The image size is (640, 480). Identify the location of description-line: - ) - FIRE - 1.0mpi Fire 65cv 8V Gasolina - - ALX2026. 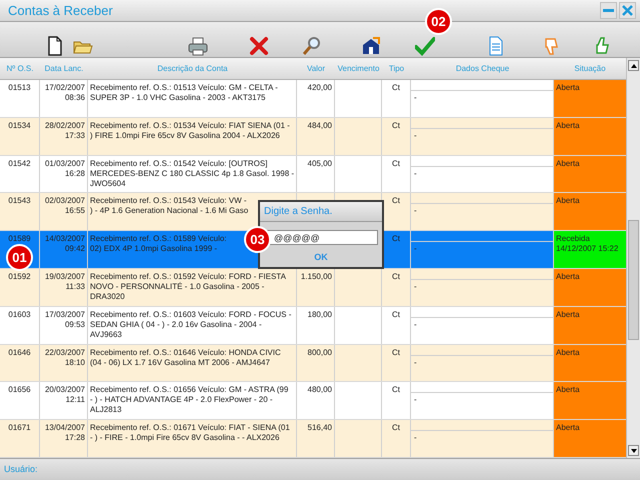
(185, 438).